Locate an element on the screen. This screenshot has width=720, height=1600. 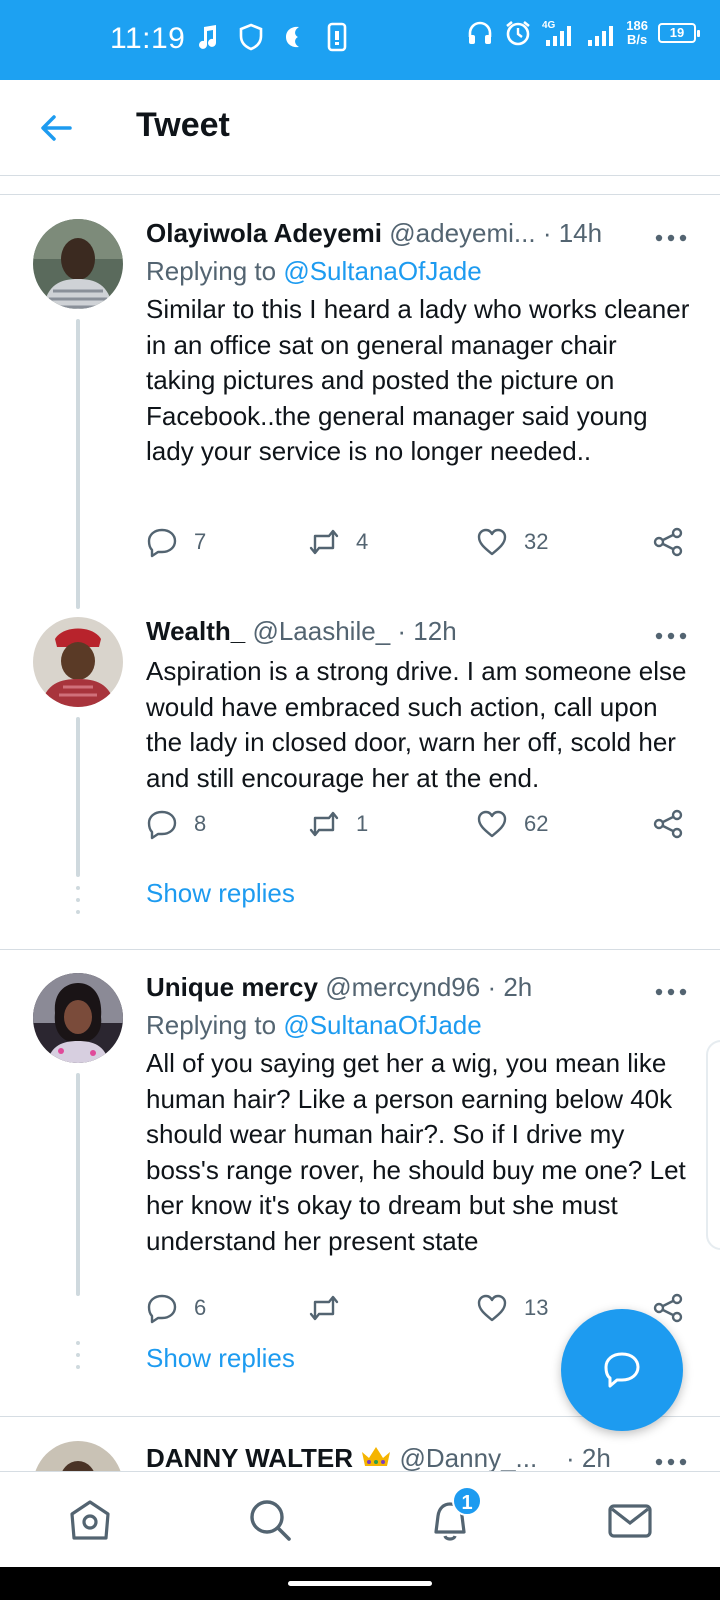
headphones-icon is located at coordinates (480, 32).